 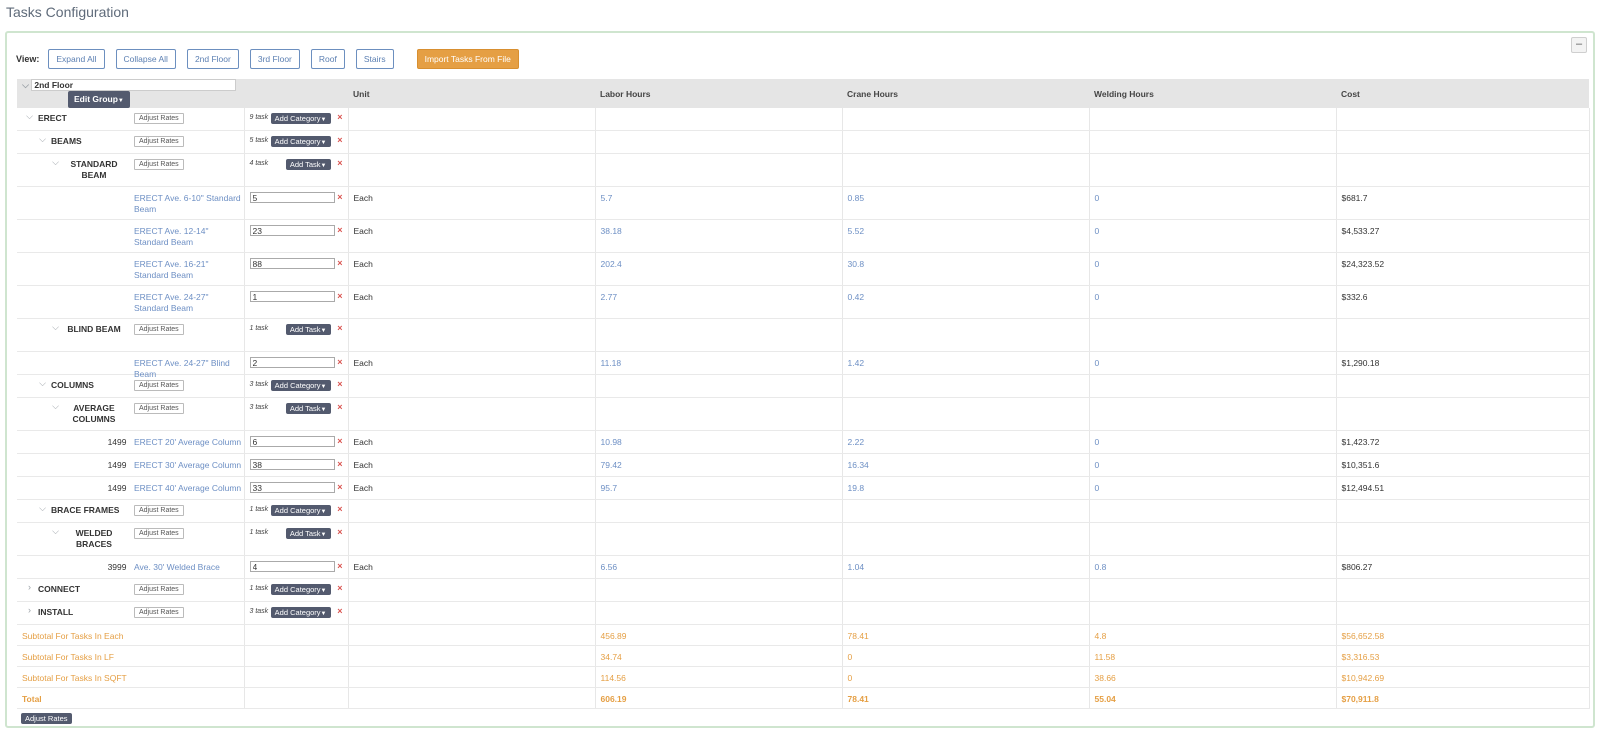 I want to click on task-labor-hours: 95.7, so click(x=719, y=488).